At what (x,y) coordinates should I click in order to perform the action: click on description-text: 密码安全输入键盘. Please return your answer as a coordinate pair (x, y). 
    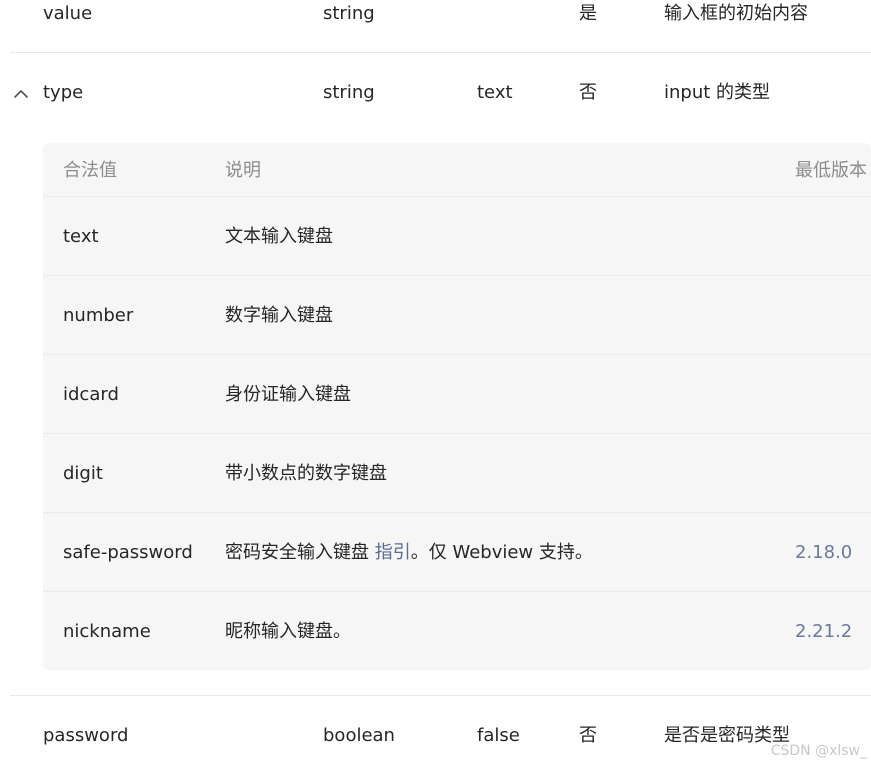
    Looking at the image, I should click on (300, 552).